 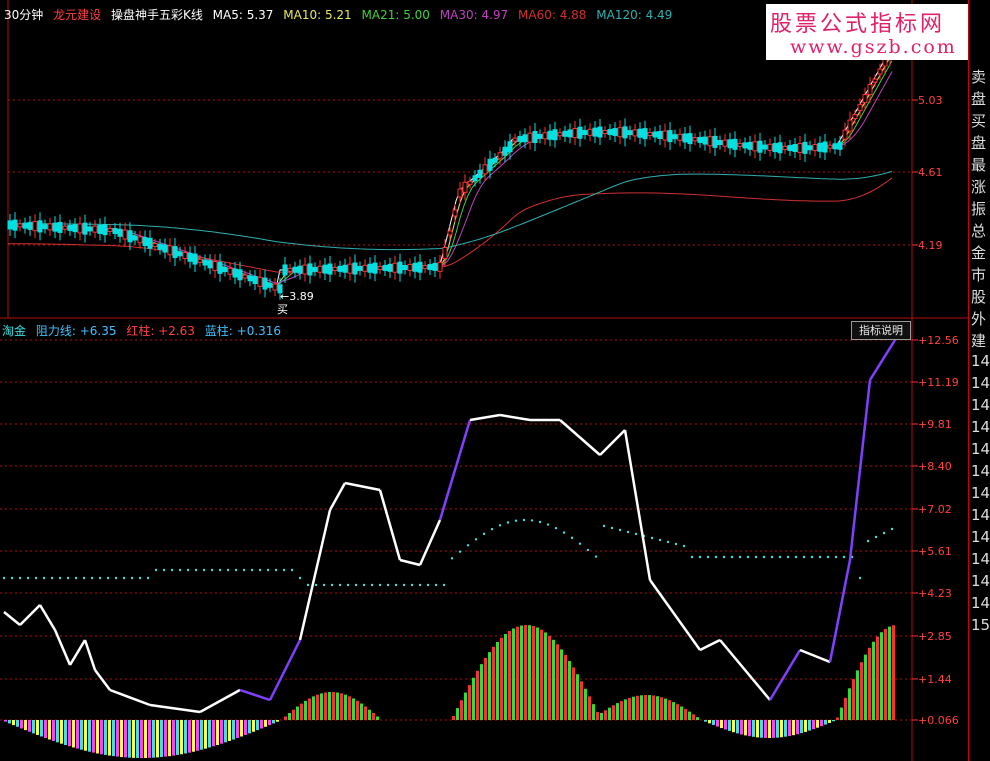 I want to click on indicator-tick-label: +11.19, so click(x=938, y=382).